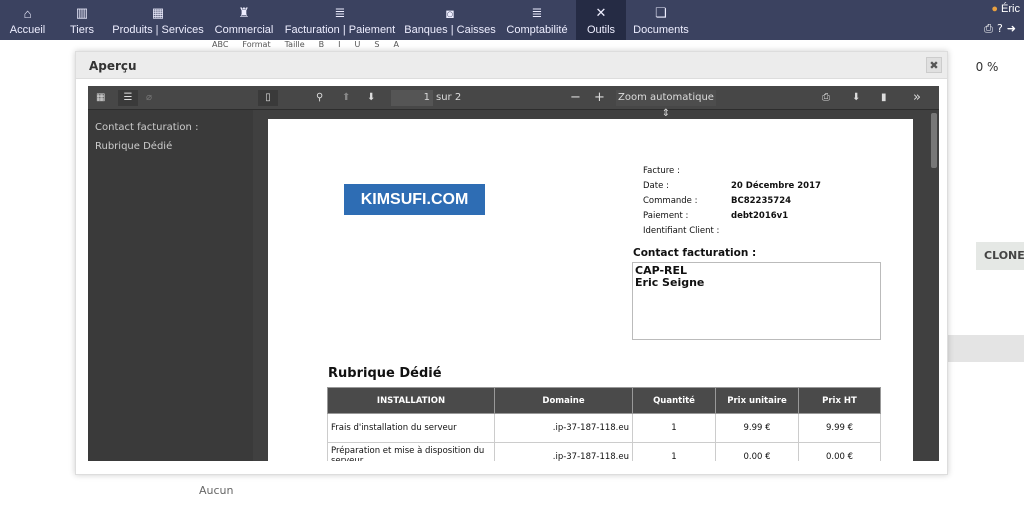 This screenshot has height=524, width=1024. Describe the element at coordinates (170, 127) in the screenshot. I see `outline-item: Contact facturation :` at that location.